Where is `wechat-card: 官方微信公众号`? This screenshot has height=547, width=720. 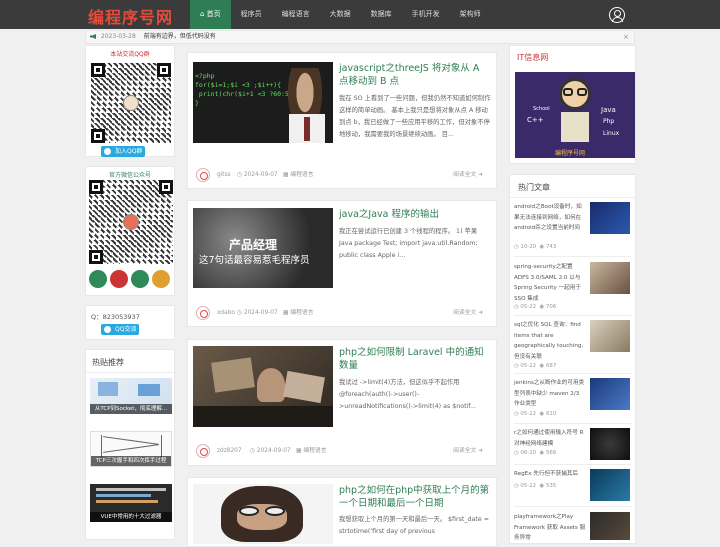
wechat-card: 官方微信公众号 is located at coordinates (130, 231).